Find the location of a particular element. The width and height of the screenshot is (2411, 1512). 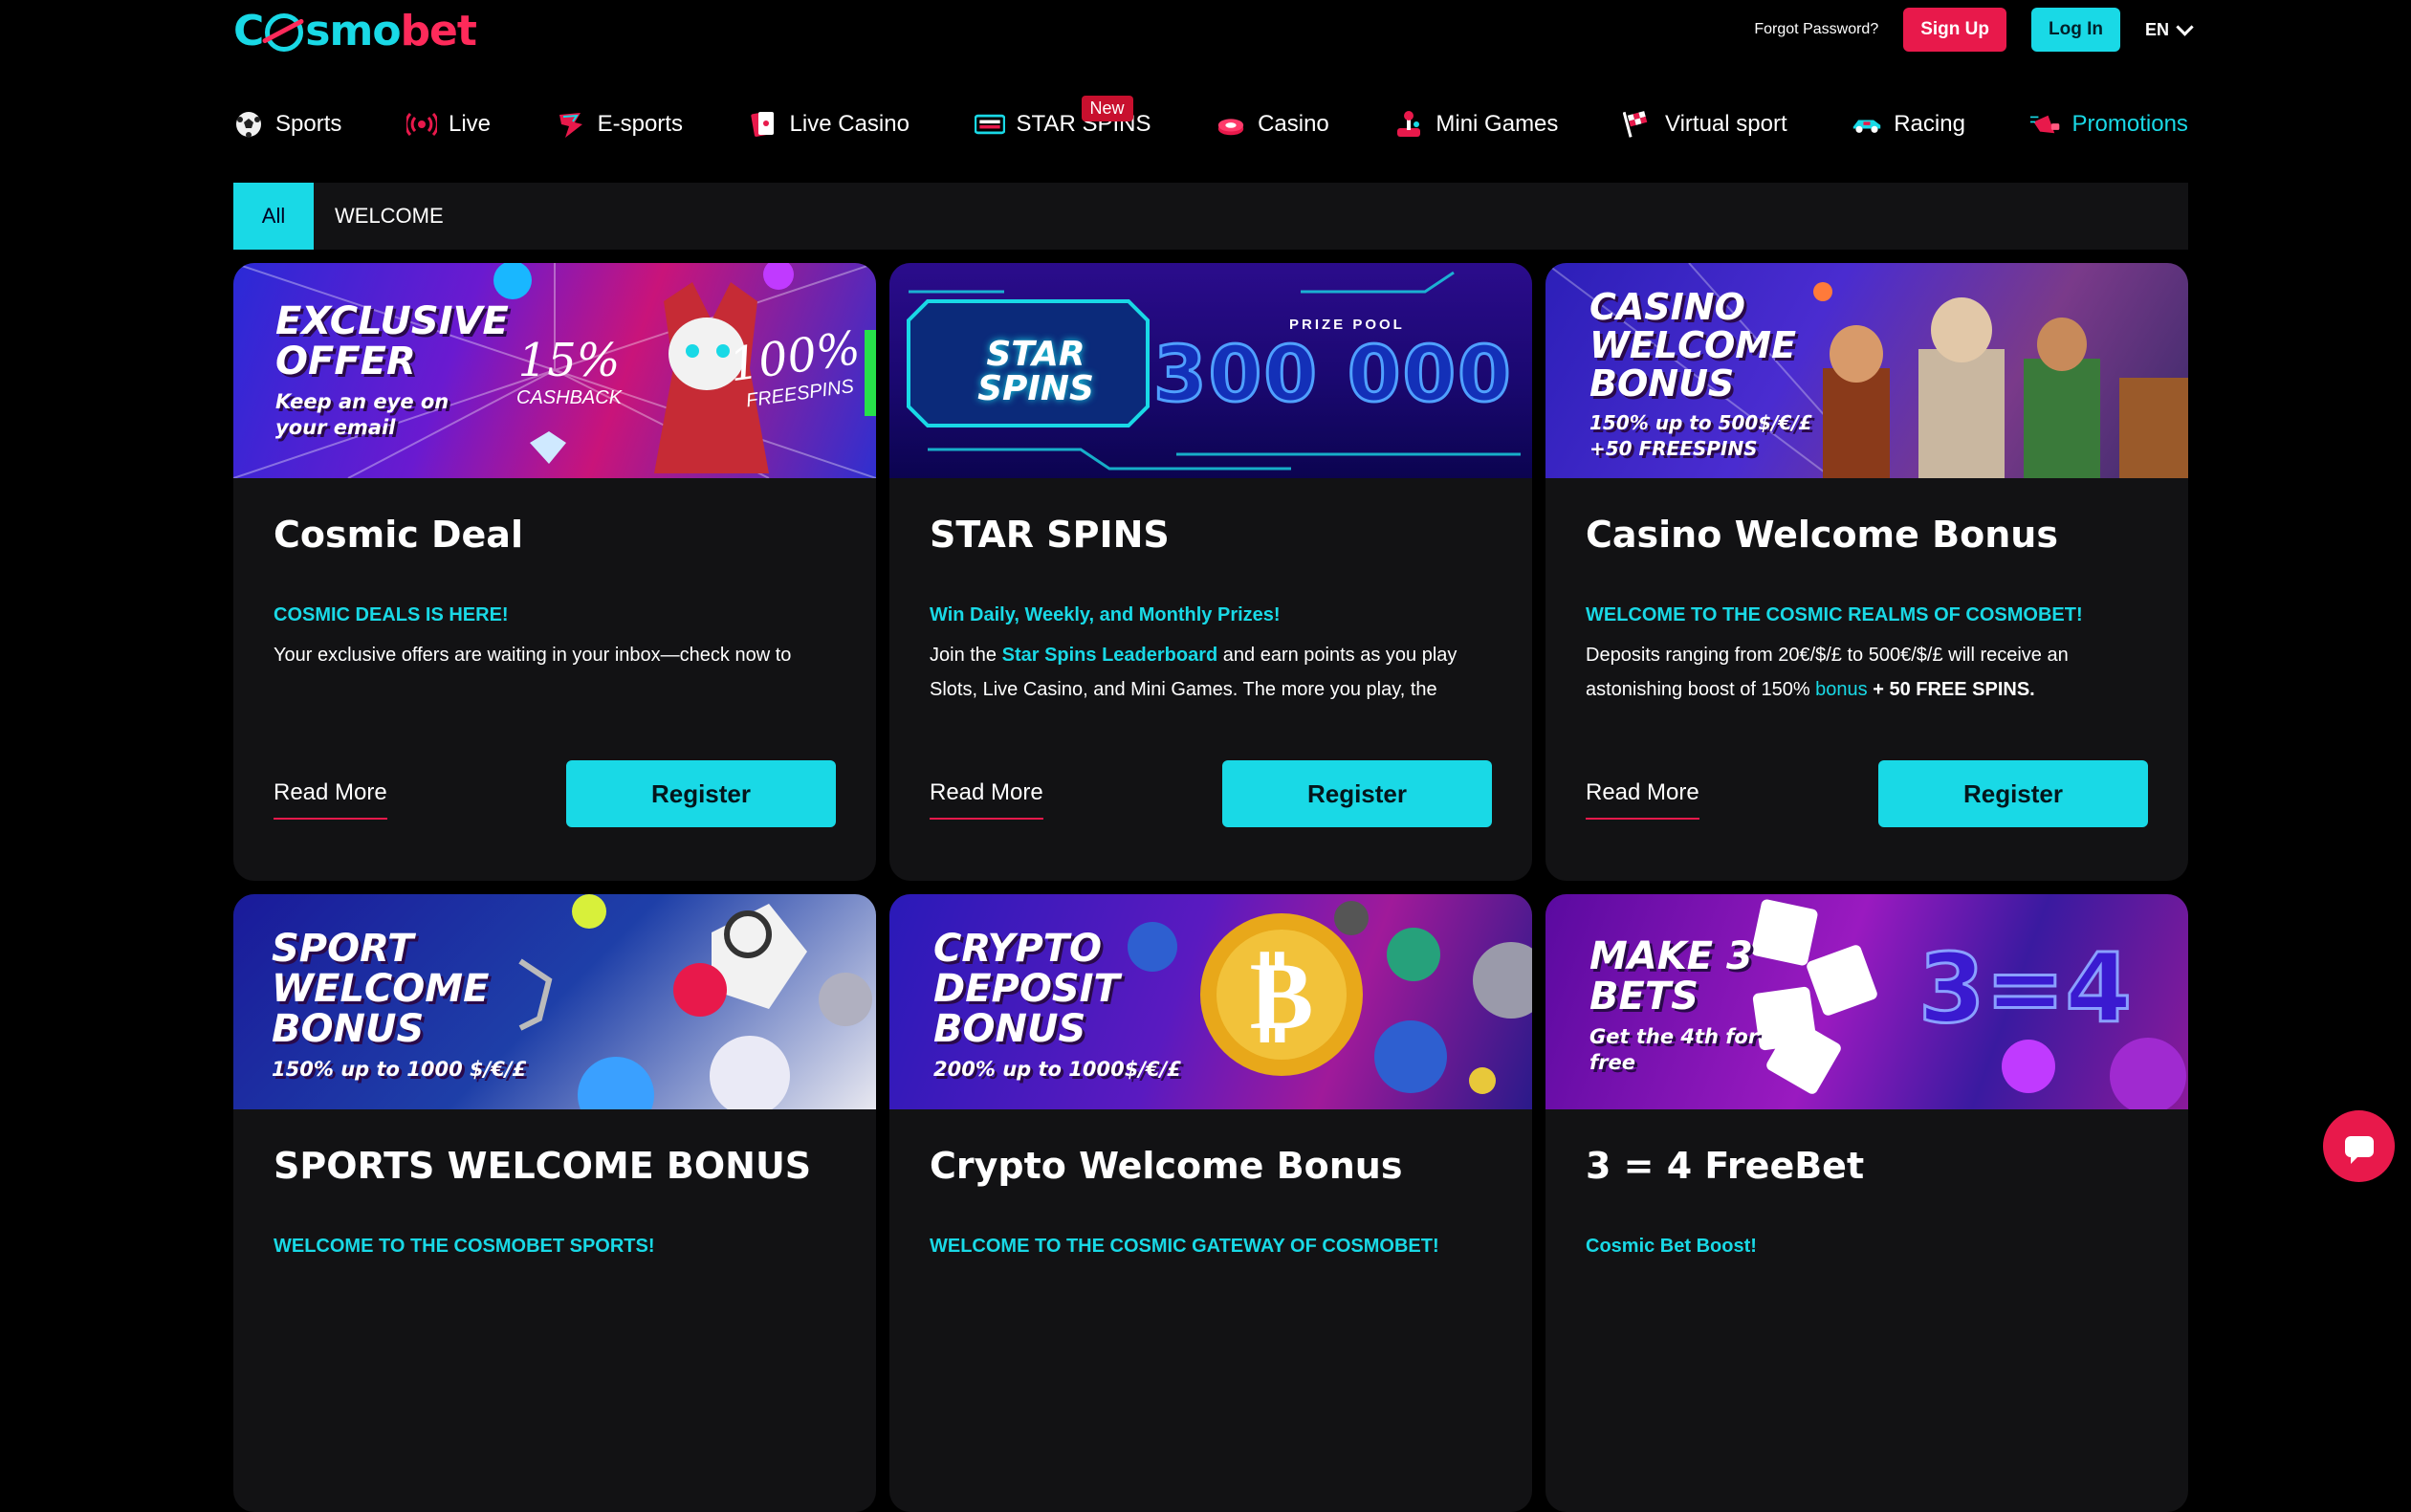

language-selector: EN is located at coordinates (2169, 28).